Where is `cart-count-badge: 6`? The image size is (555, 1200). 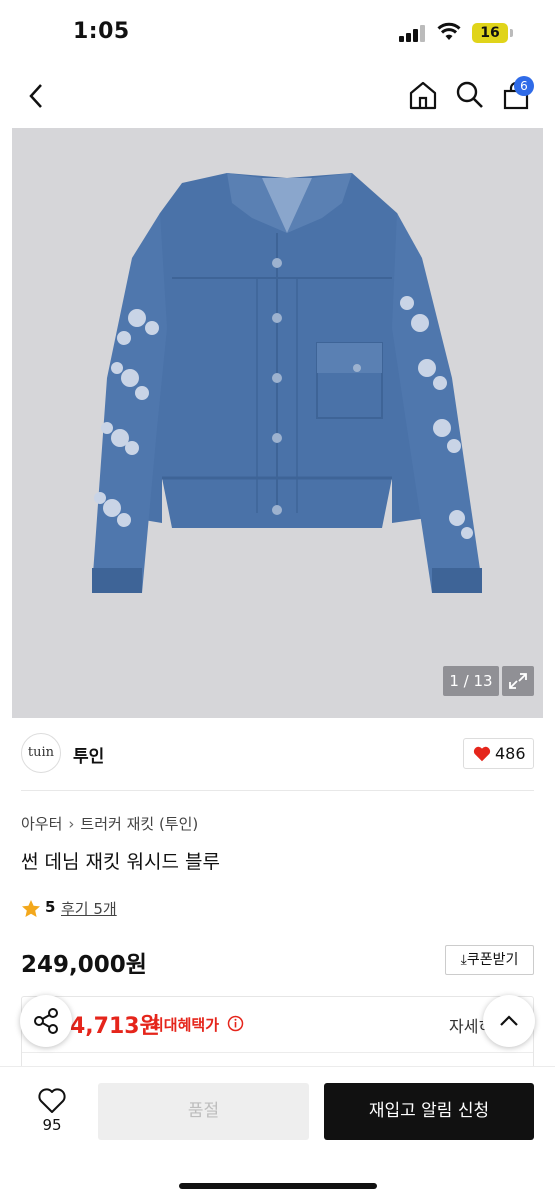 cart-count-badge: 6 is located at coordinates (524, 86).